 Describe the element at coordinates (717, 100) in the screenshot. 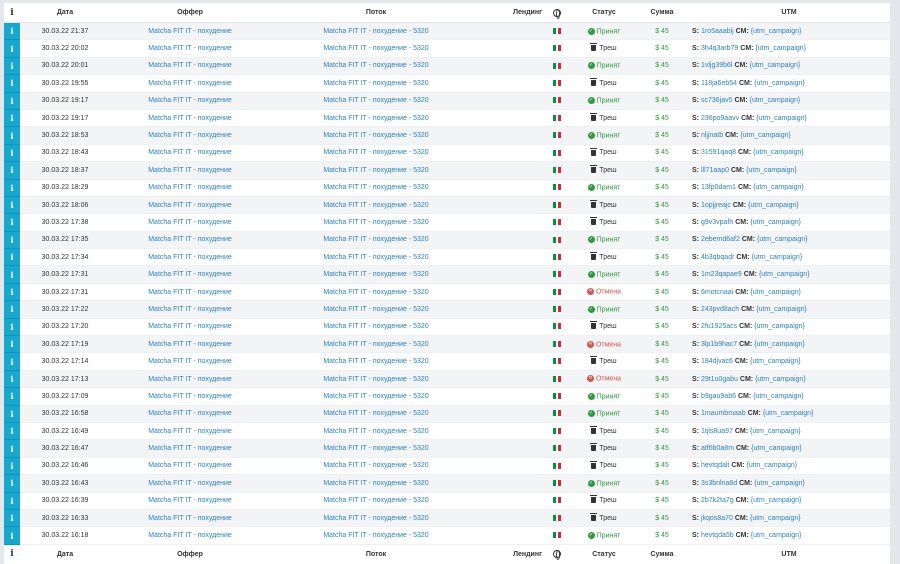

I see `utm-s-value: sc736jav5` at that location.